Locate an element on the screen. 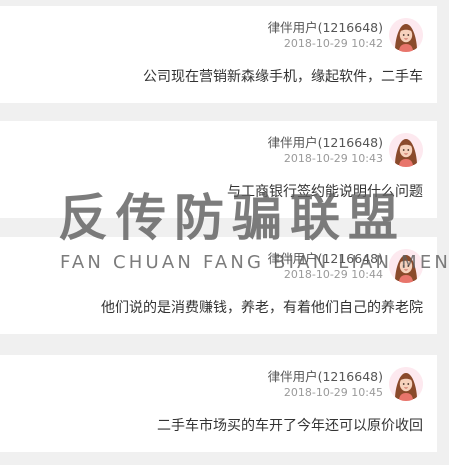 The image size is (449, 465). message-header: 律伴用户(1216648) 2018-10-29 10:45 is located at coordinates (325, 384).